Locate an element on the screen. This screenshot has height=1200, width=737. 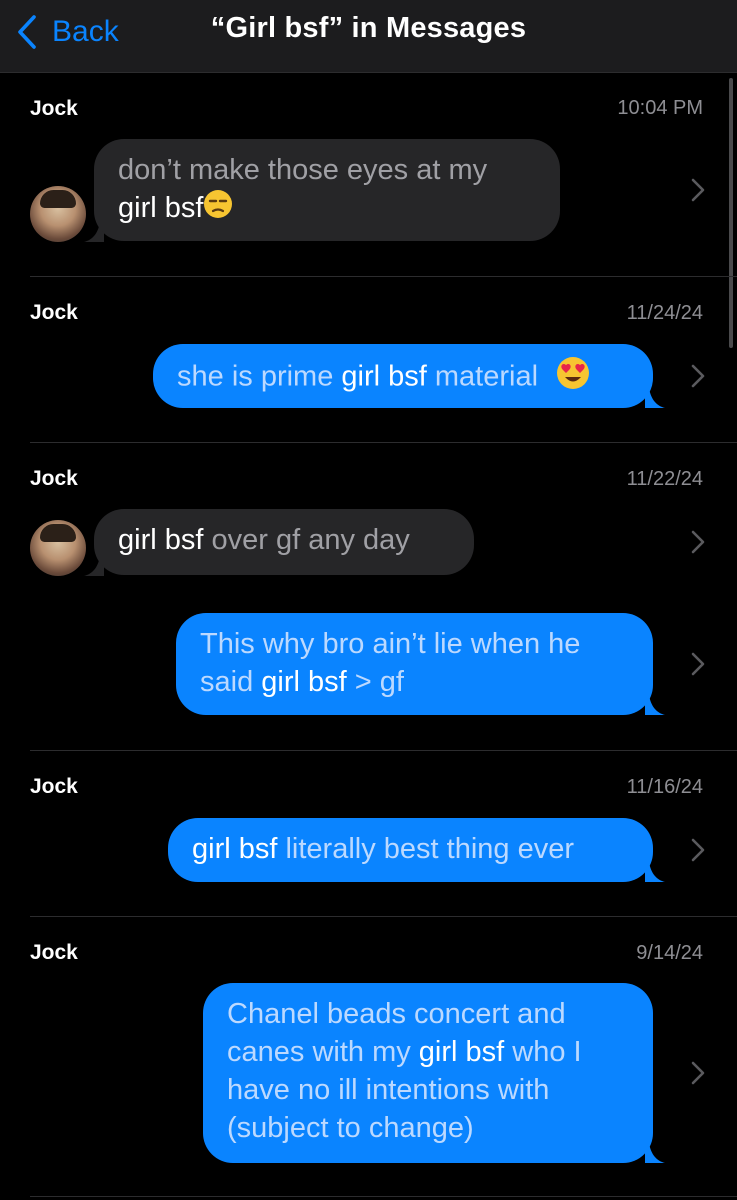
message-text: > gf is located at coordinates (375, 682).